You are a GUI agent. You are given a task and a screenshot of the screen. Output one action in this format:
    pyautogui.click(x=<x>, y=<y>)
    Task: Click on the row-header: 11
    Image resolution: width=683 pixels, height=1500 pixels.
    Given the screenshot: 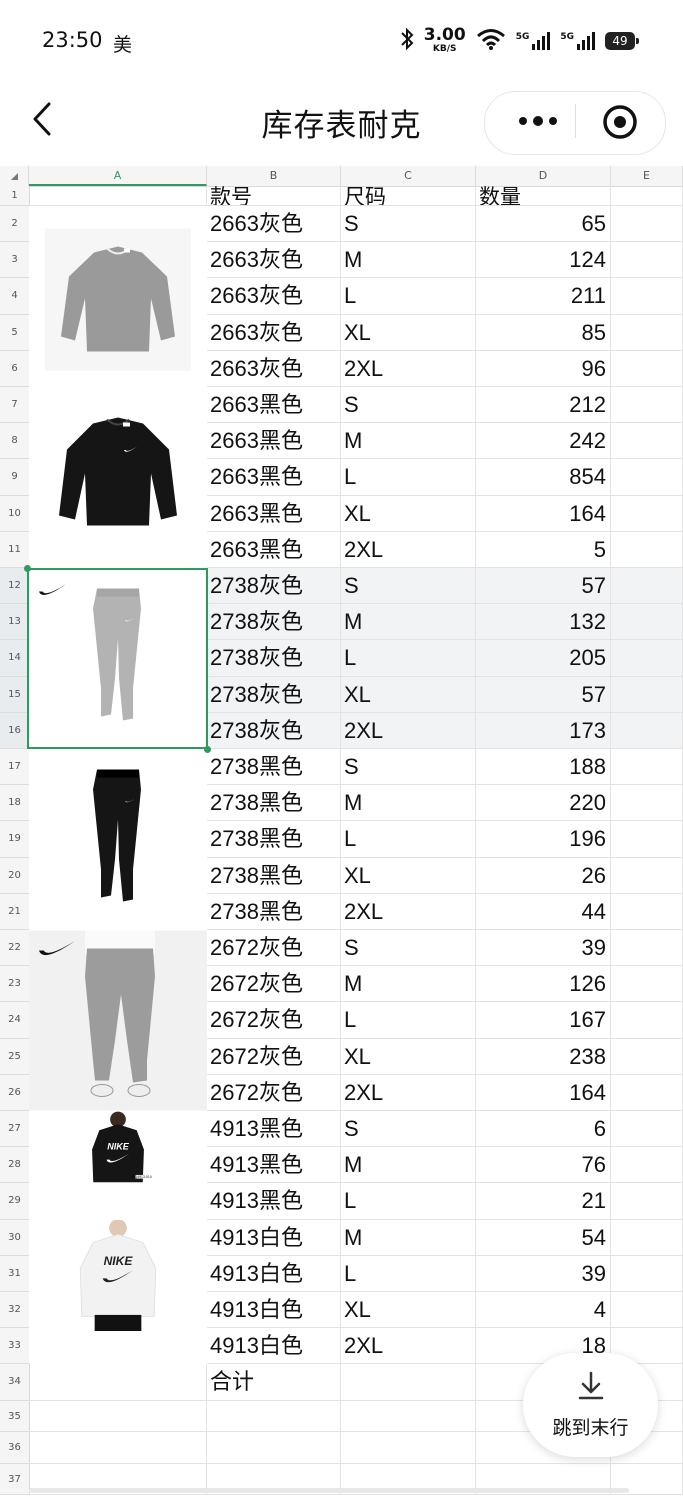 What is the action you would take?
    pyautogui.click(x=14, y=550)
    